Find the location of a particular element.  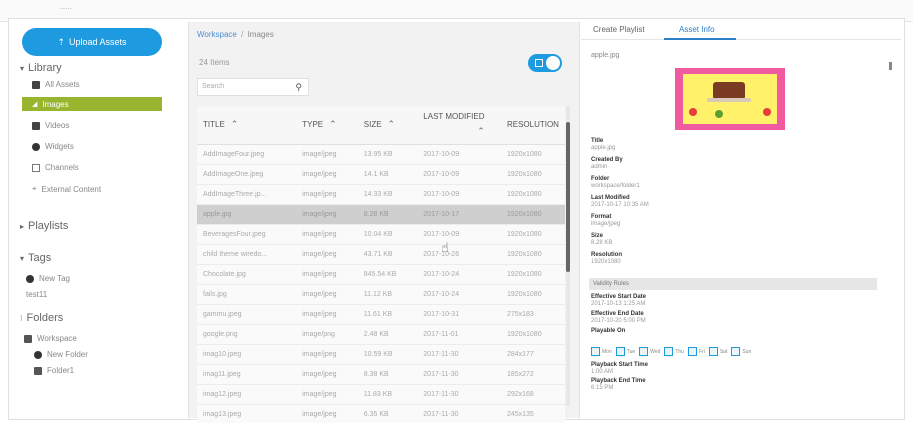

tag-label: test11 is located at coordinates (37, 294).